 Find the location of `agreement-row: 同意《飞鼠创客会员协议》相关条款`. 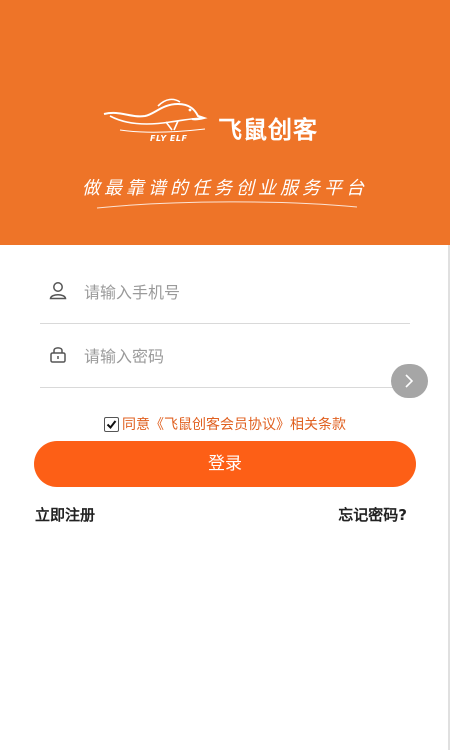

agreement-row: 同意《飞鼠创客会员协议》相关条款 is located at coordinates (225, 424).